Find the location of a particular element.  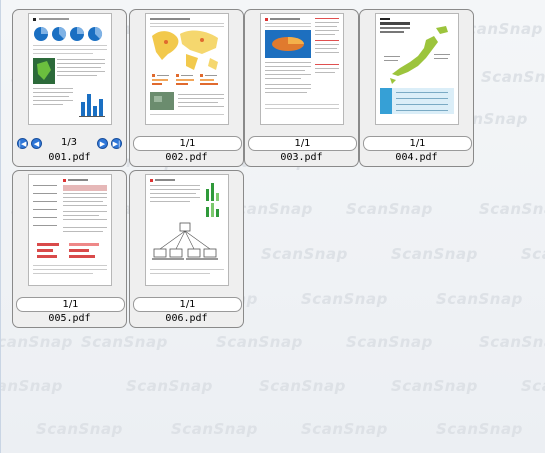

previous-page-icon: ◀ is located at coordinates (36, 143).